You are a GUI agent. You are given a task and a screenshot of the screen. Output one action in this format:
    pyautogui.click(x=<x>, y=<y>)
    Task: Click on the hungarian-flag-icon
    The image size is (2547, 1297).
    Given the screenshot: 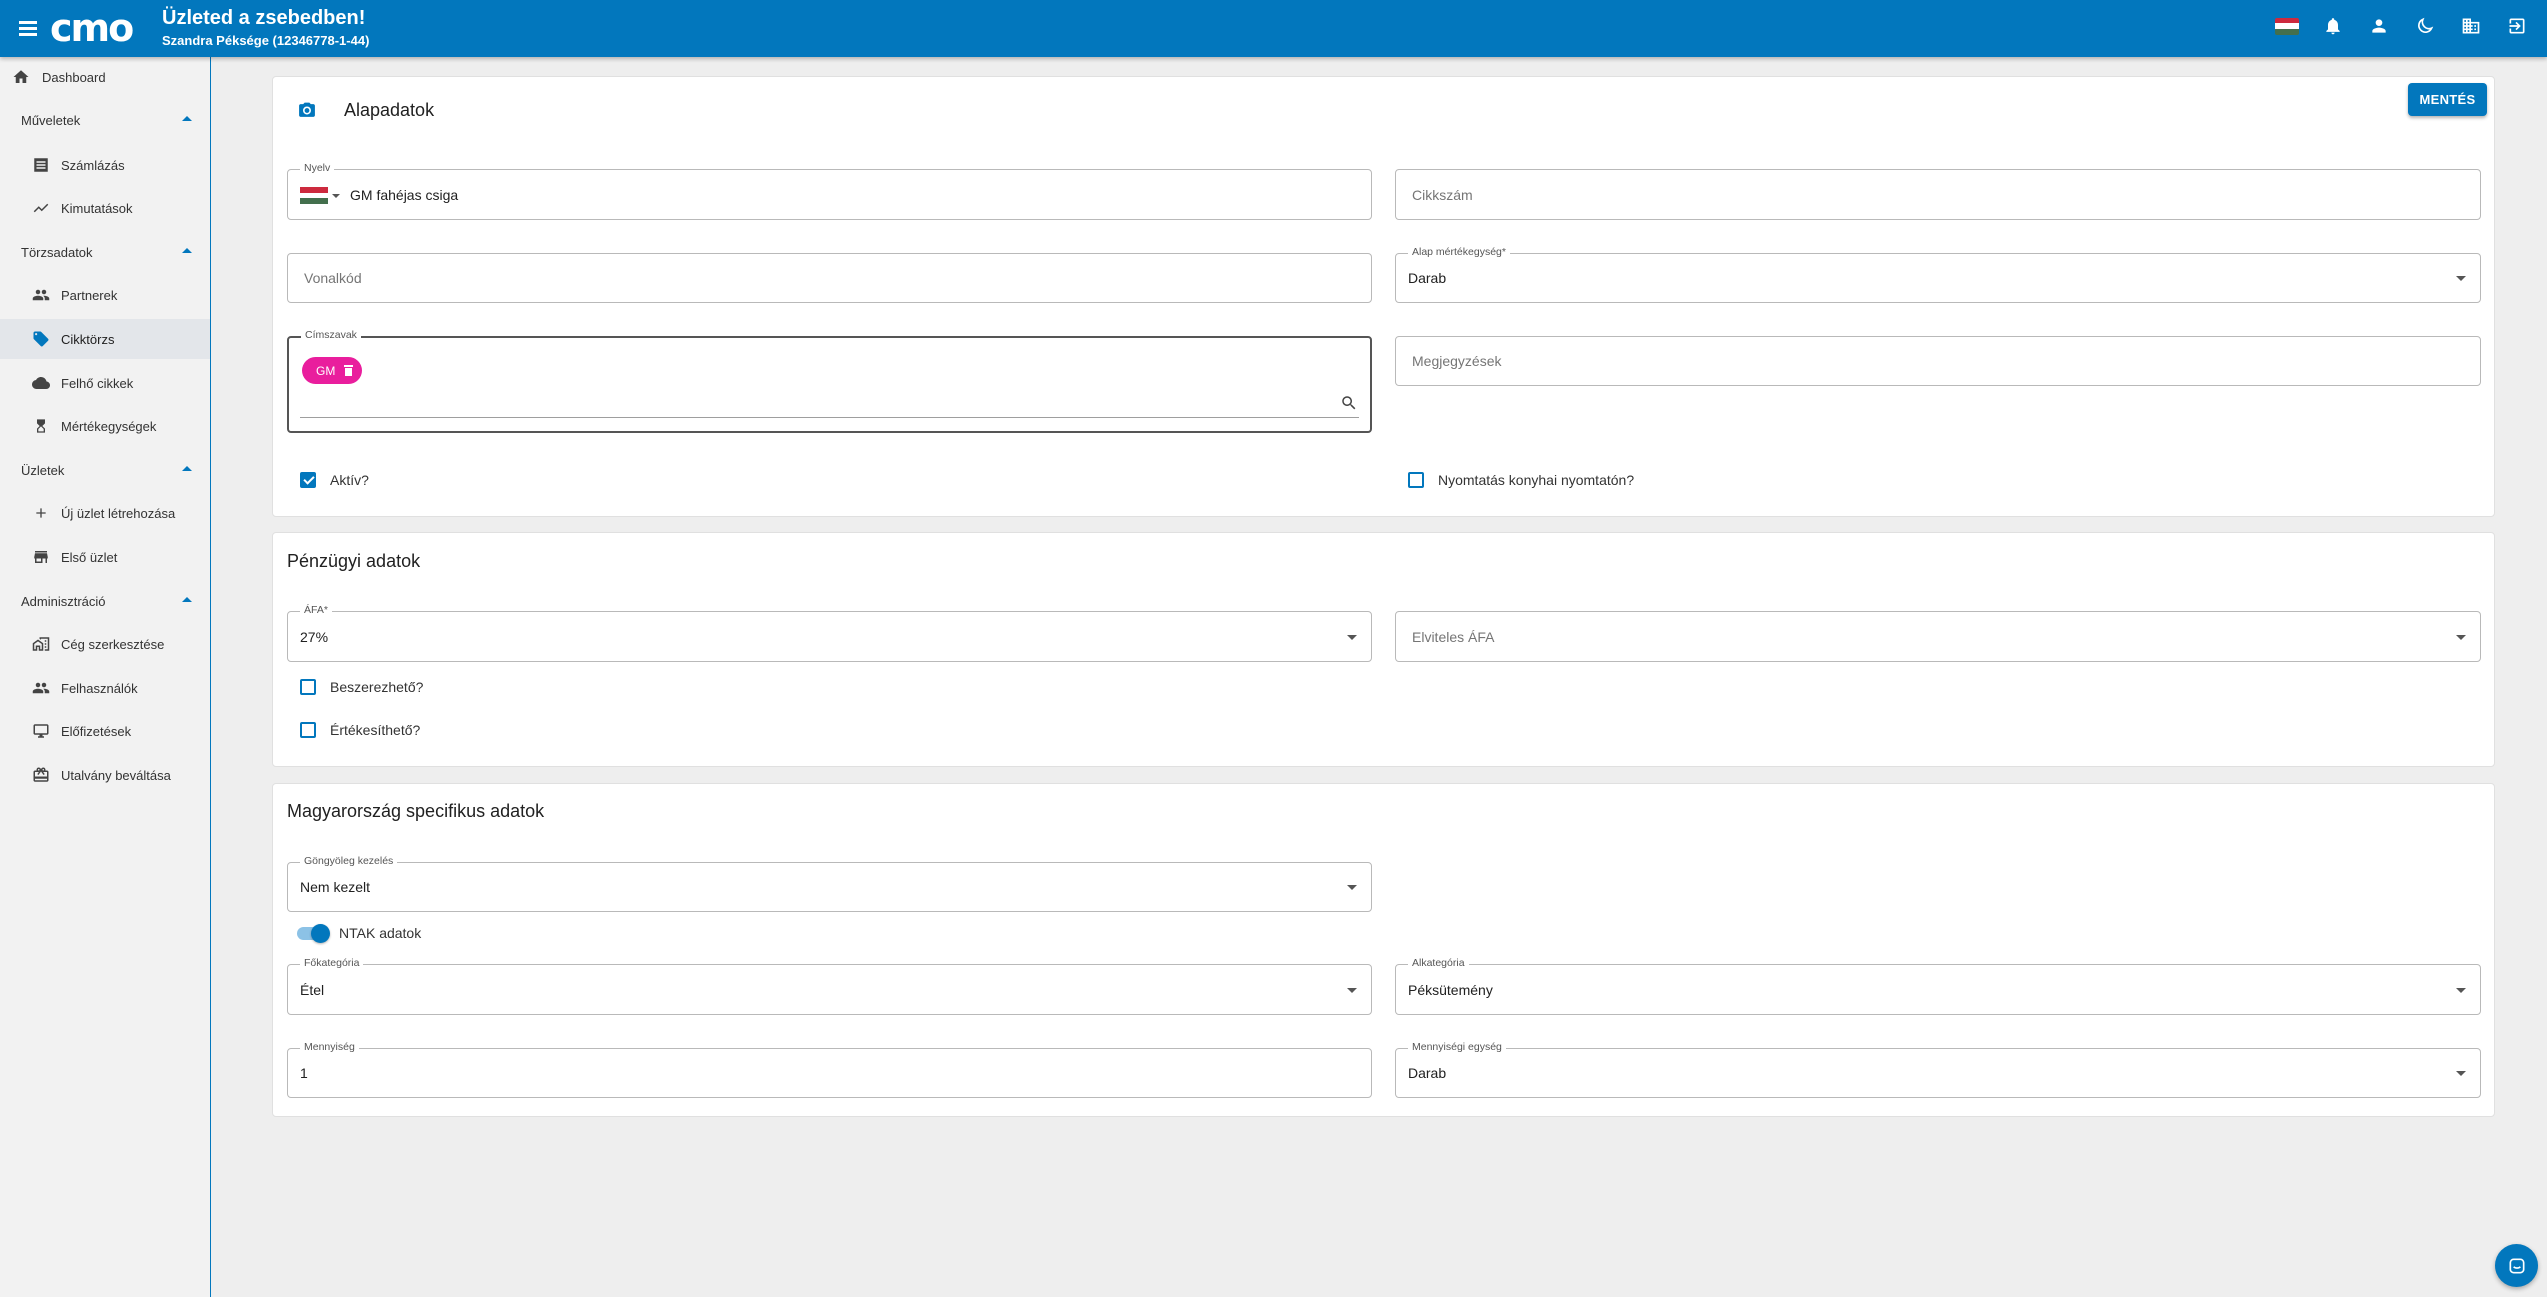 What is the action you would take?
    pyautogui.click(x=2287, y=26)
    